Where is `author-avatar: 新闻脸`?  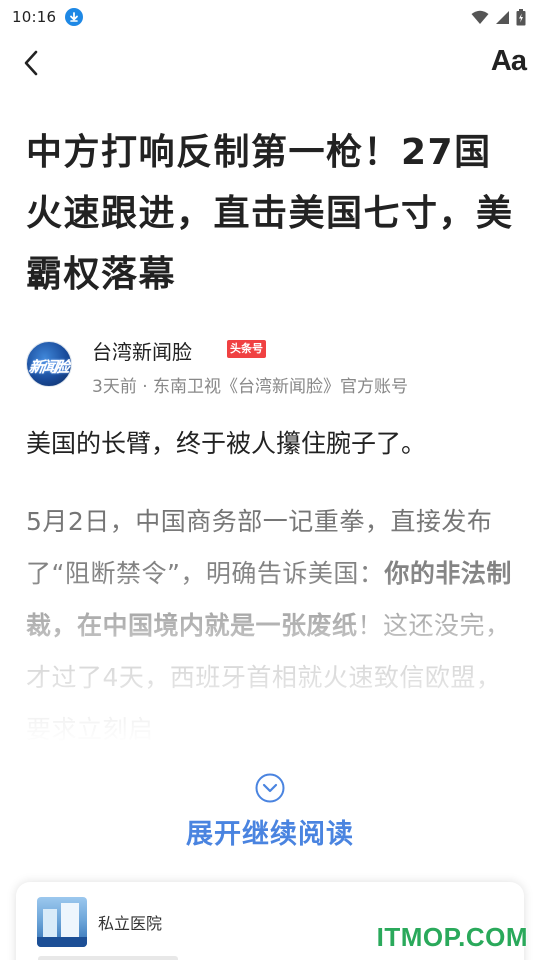
author-avatar: 新闻脸 is located at coordinates (49, 364).